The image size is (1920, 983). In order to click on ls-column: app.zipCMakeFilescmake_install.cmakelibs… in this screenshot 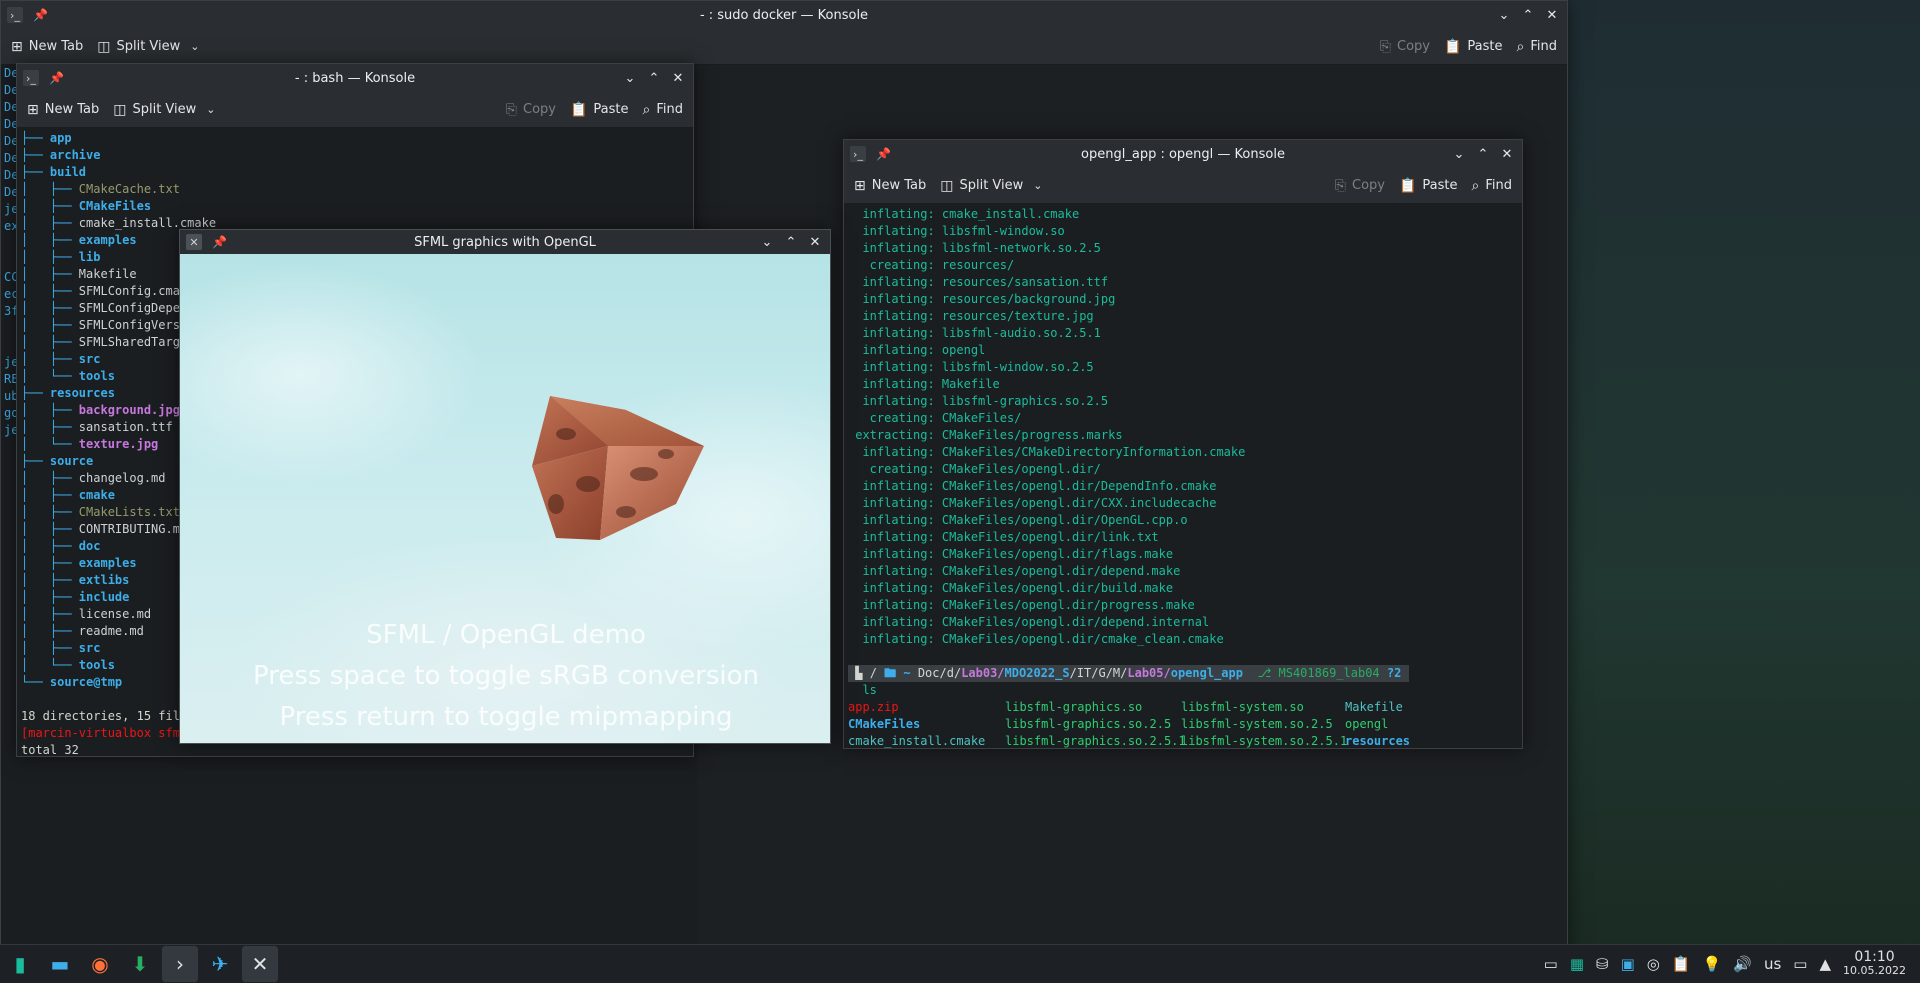, I will do `click(926, 723)`.